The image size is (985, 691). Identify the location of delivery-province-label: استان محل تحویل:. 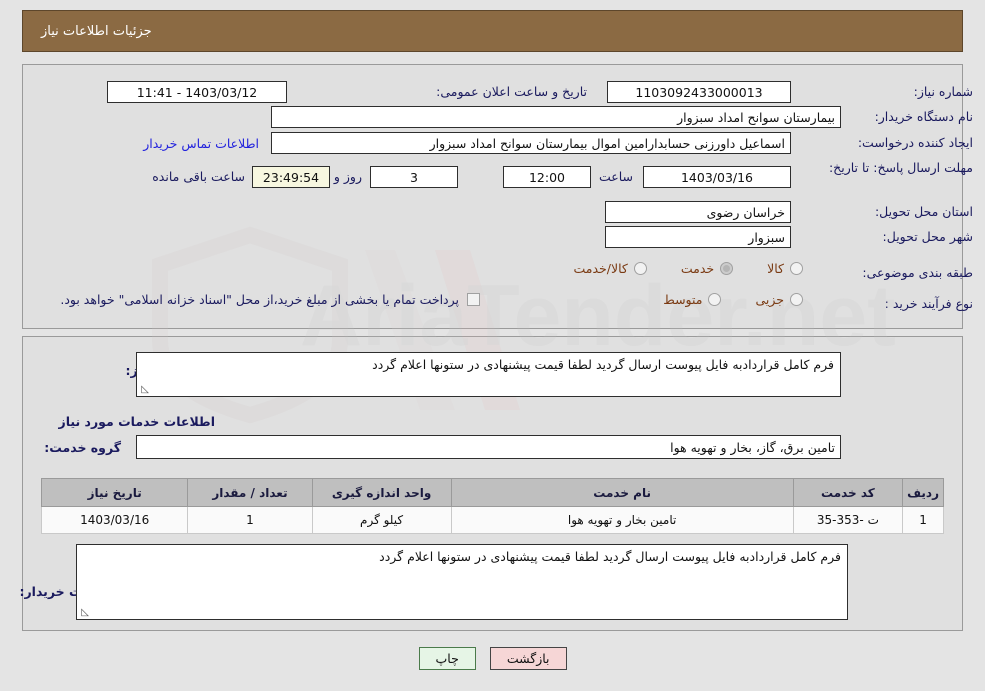
(923, 211).